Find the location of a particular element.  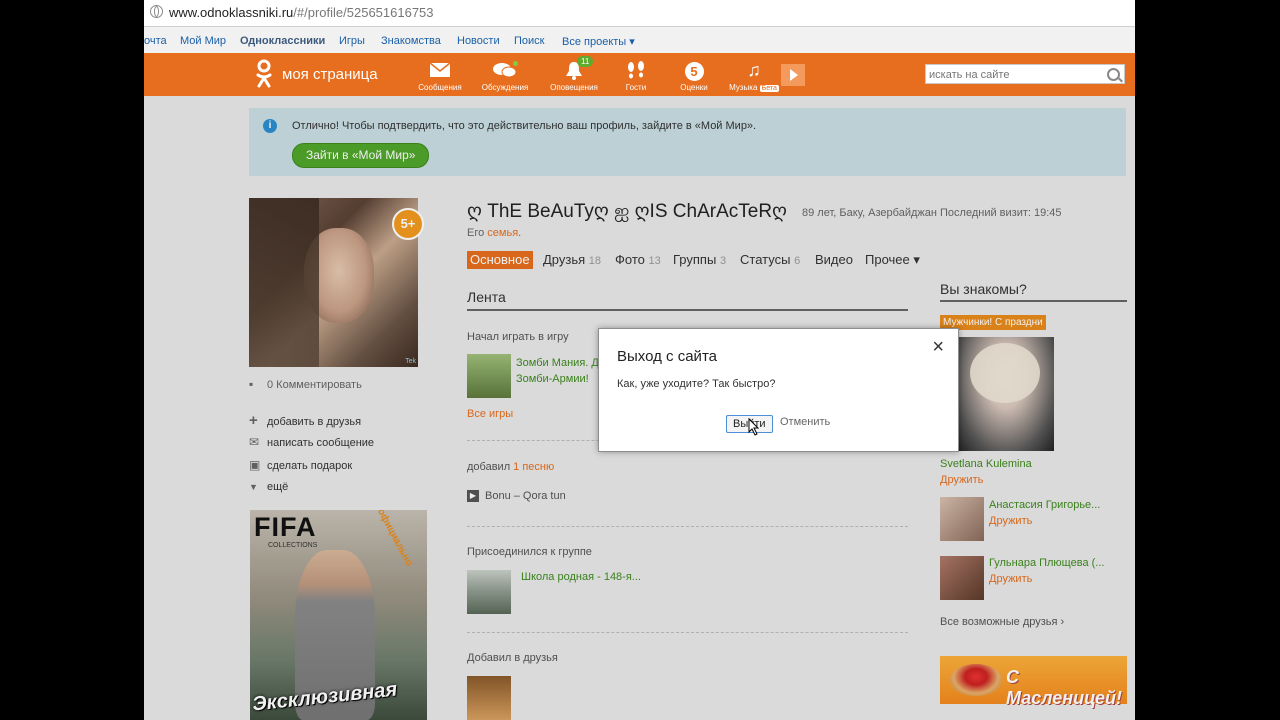

toolbar-guests: Гости is located at coordinates (636, 75).